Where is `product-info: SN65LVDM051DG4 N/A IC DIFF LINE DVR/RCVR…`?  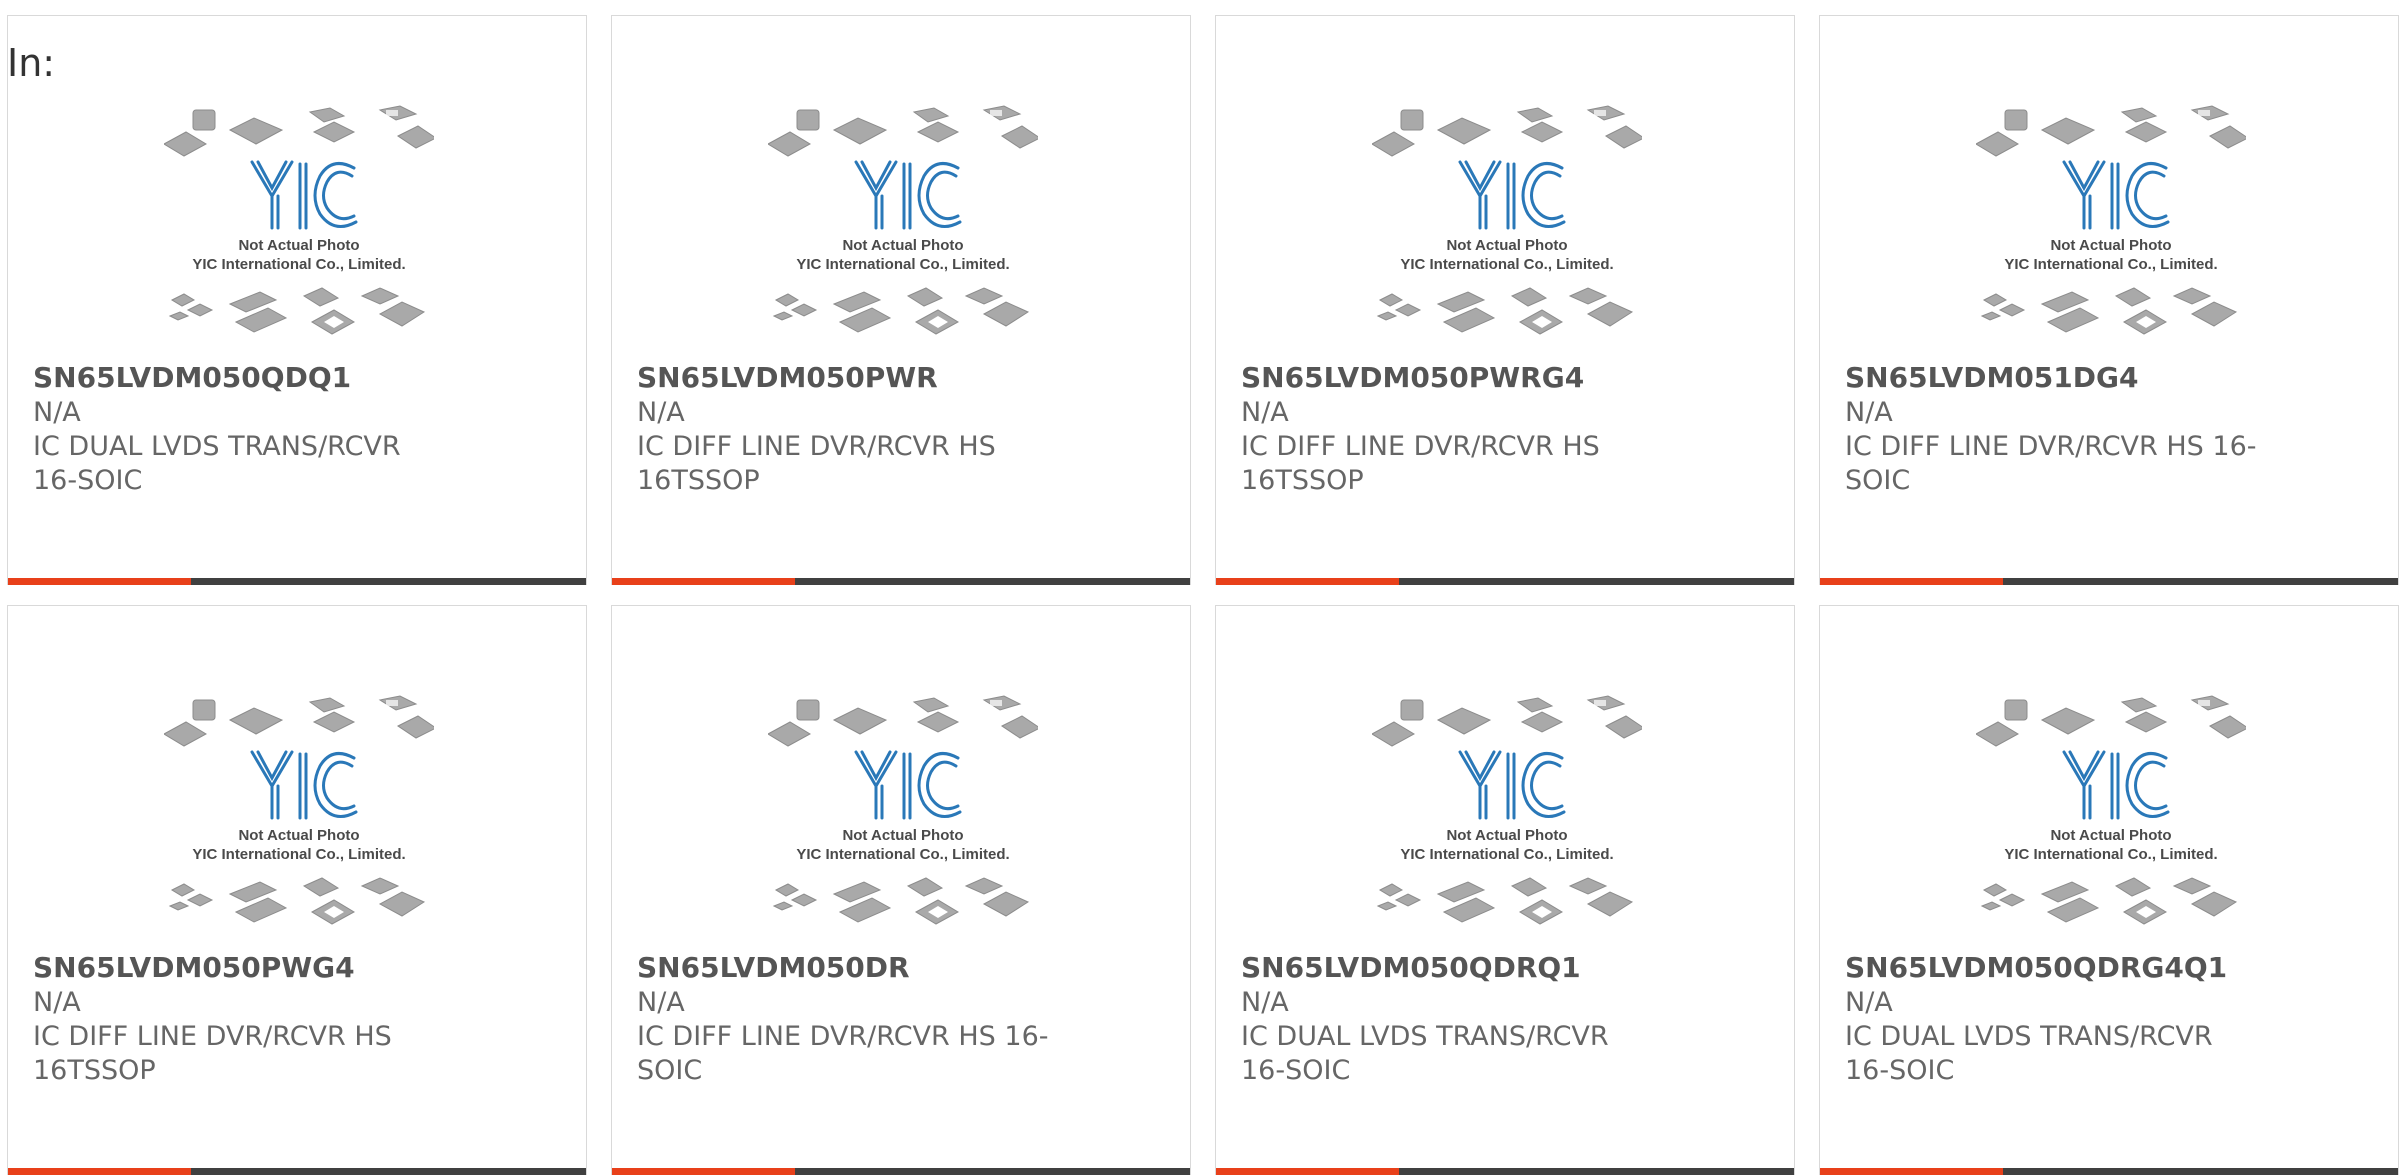
product-info: SN65LVDM051DG4 N/A IC DIFF LINE DVR/RCVR… is located at coordinates (2055, 429).